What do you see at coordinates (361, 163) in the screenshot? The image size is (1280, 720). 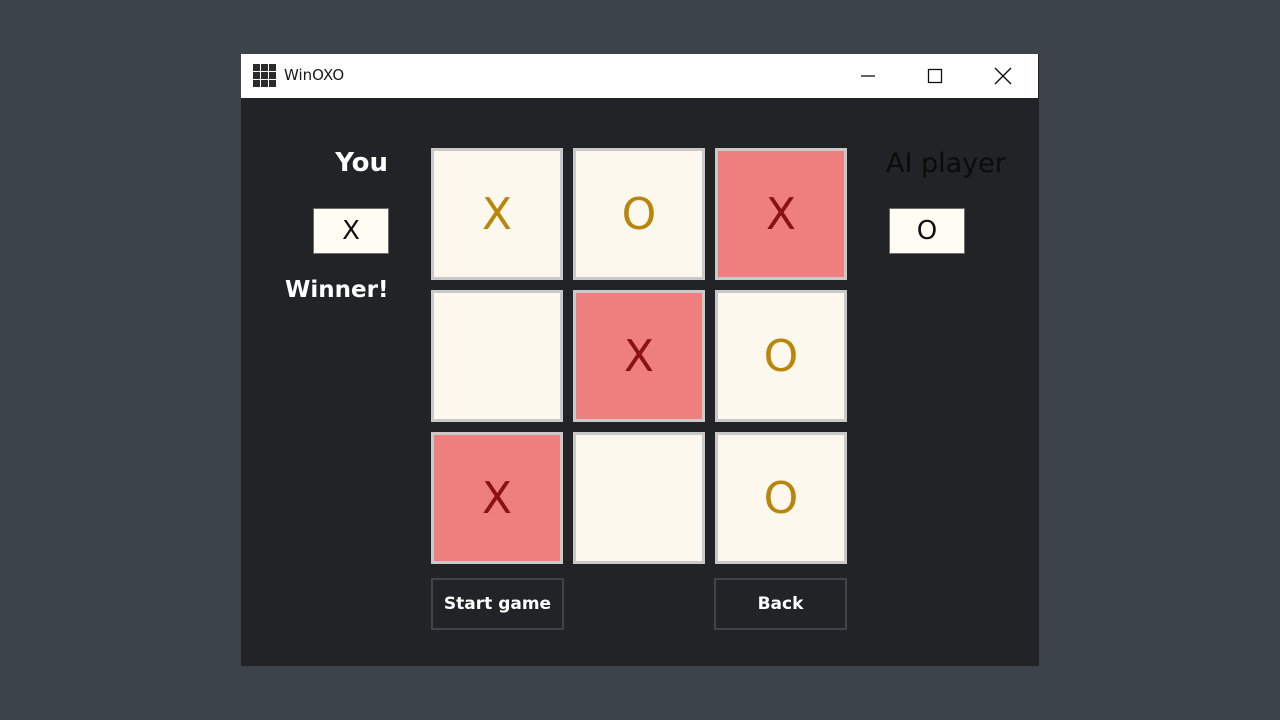 I see `player-label: You` at bounding box center [361, 163].